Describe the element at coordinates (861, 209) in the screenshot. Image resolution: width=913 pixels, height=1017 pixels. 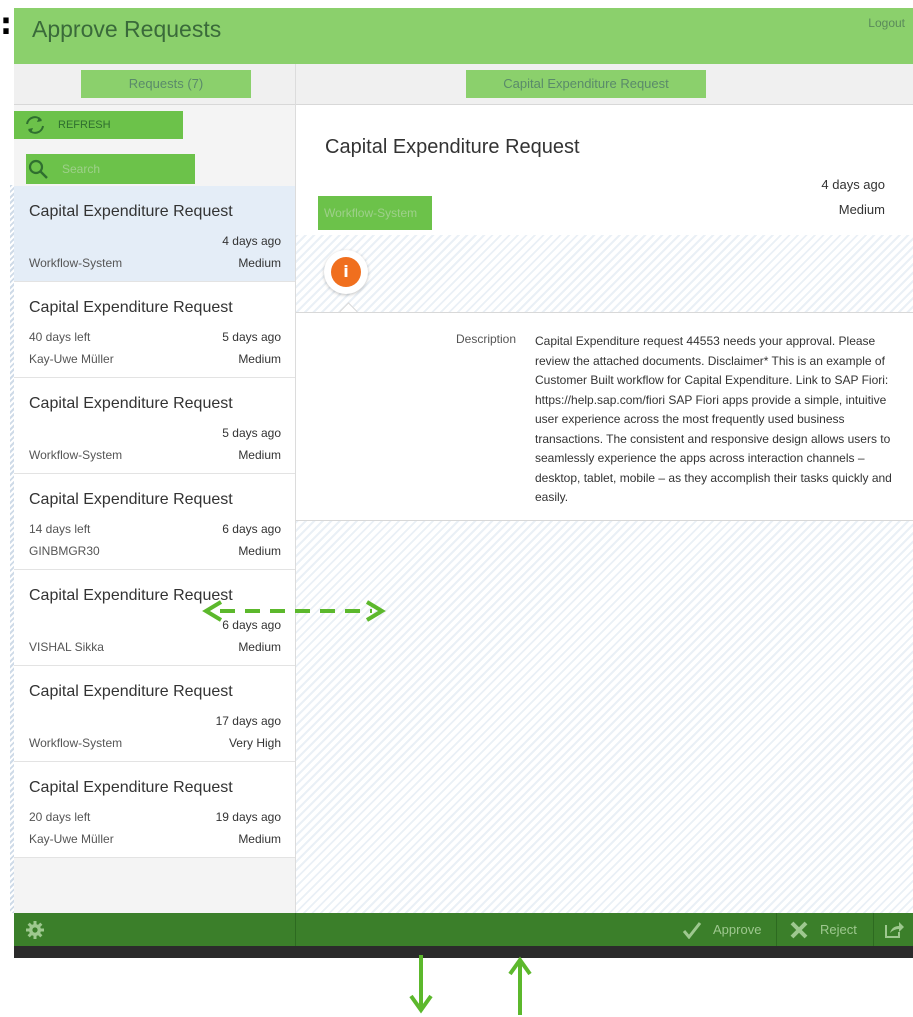
I see `detail-priority: Medium` at that location.